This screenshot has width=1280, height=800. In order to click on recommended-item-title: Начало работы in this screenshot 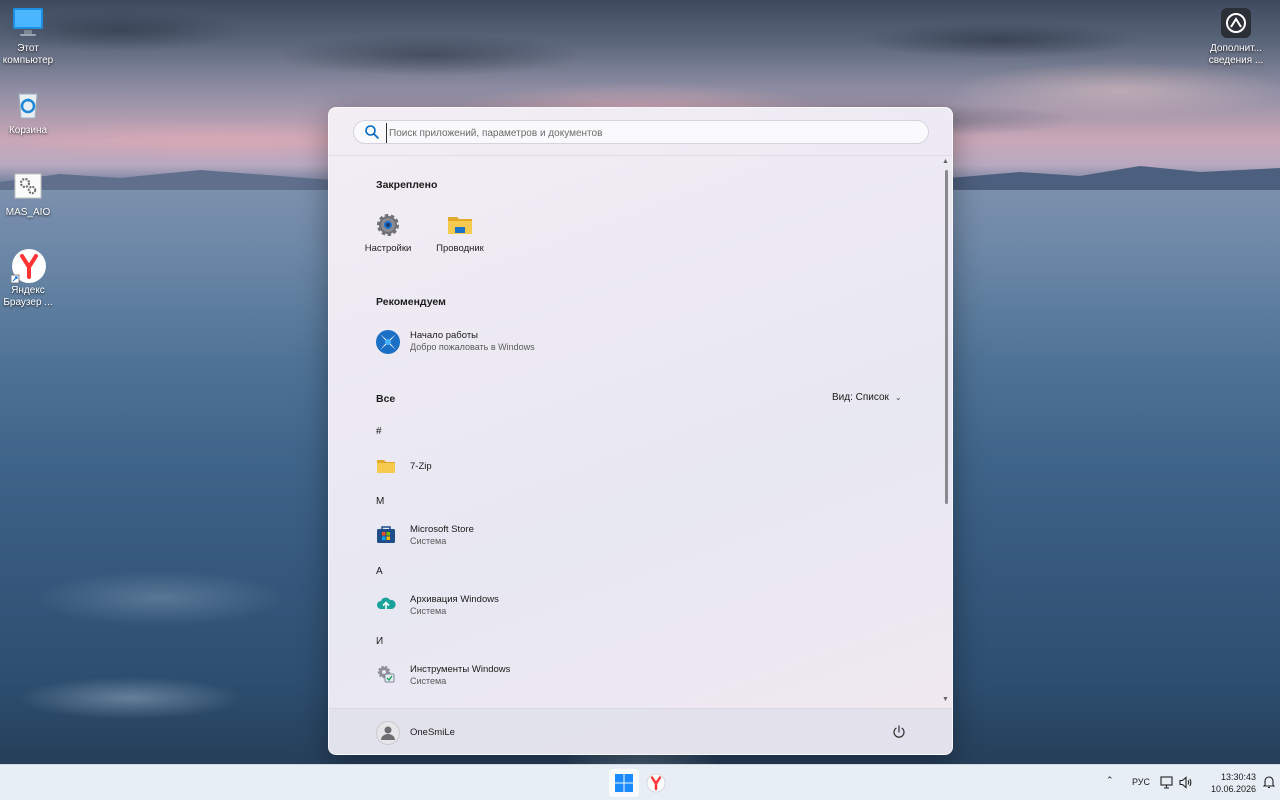, I will do `click(444, 335)`.